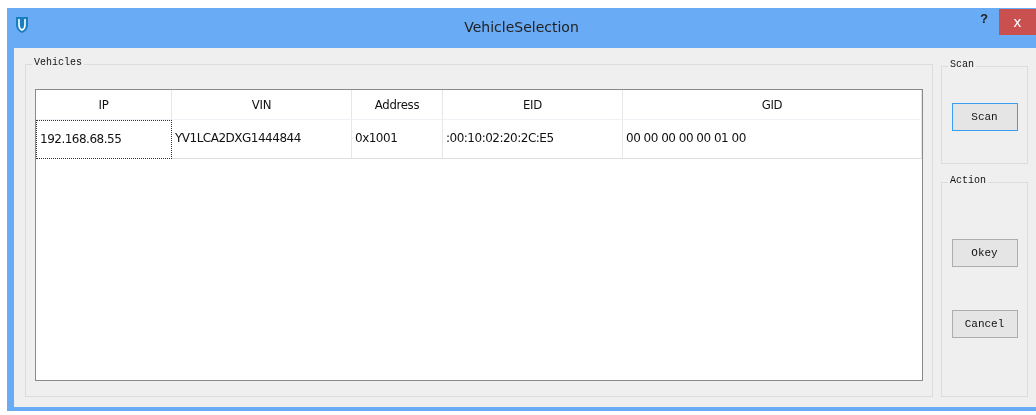 The image size is (1036, 415). What do you see at coordinates (104, 139) in the screenshot?
I see `table-cell: 192.168.68.55` at bounding box center [104, 139].